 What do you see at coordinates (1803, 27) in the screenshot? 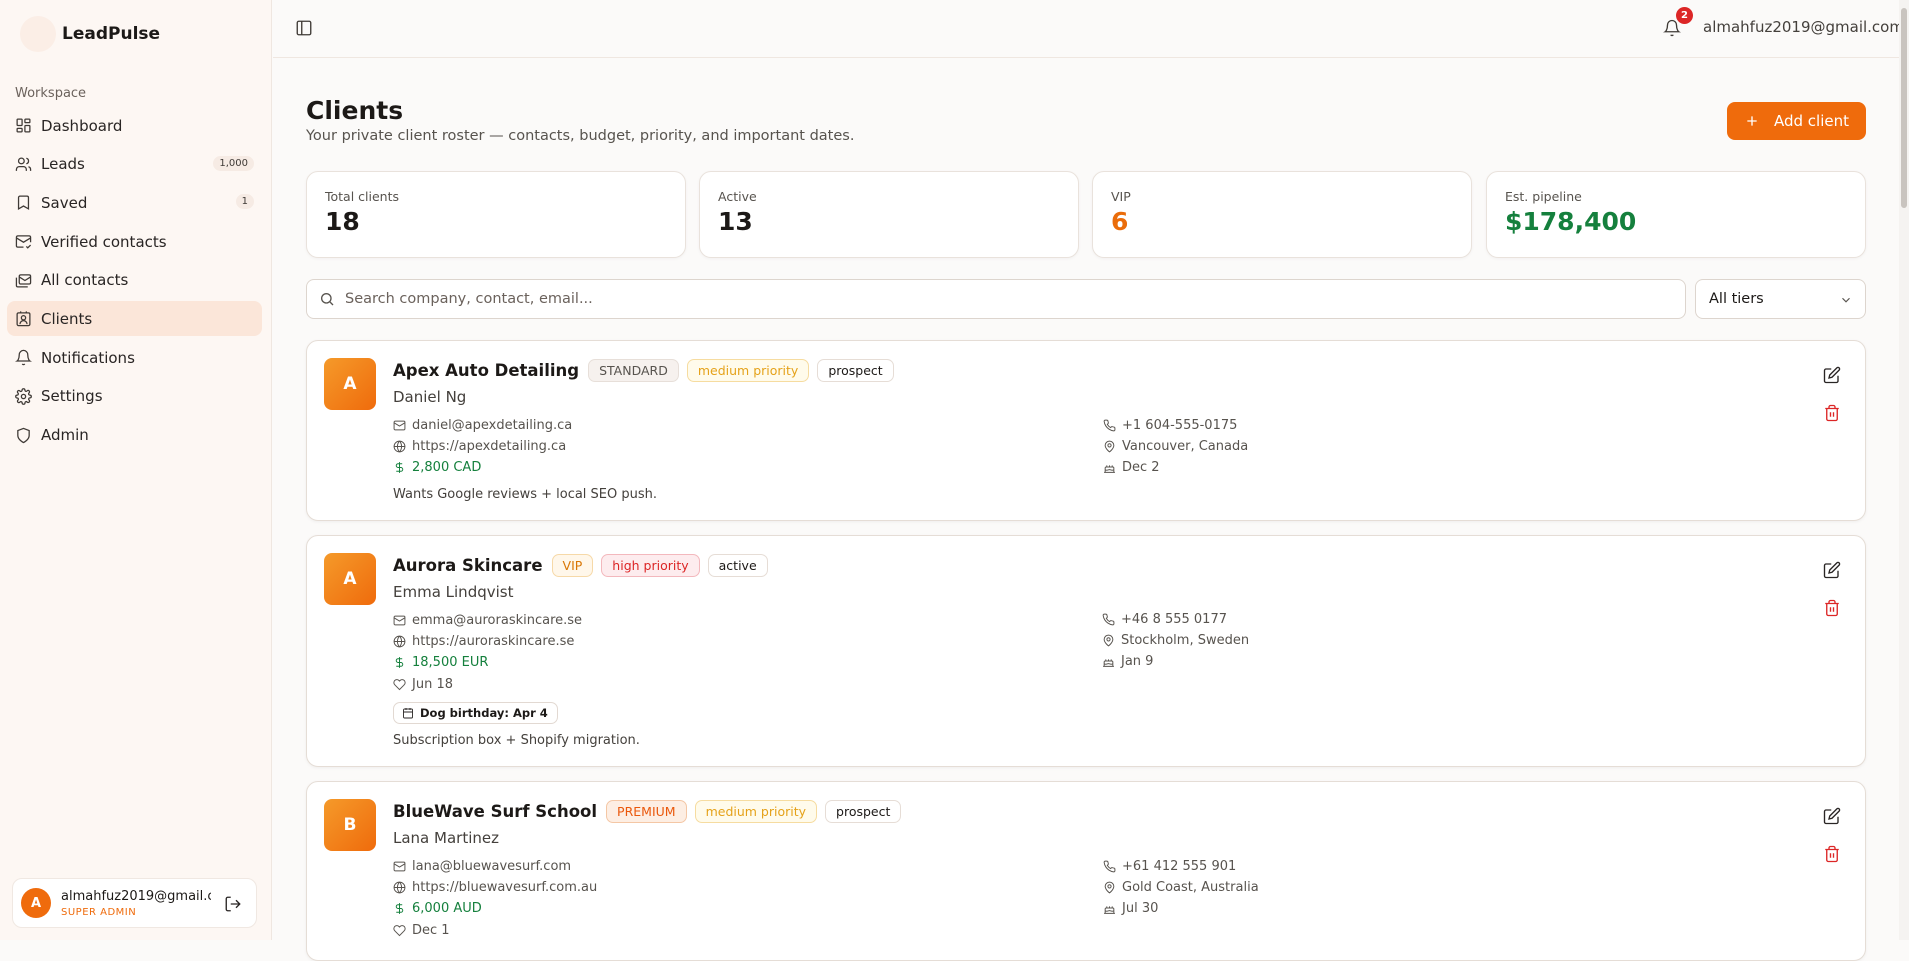
I see `account-email: almahfuz2019@gmail.com` at bounding box center [1803, 27].